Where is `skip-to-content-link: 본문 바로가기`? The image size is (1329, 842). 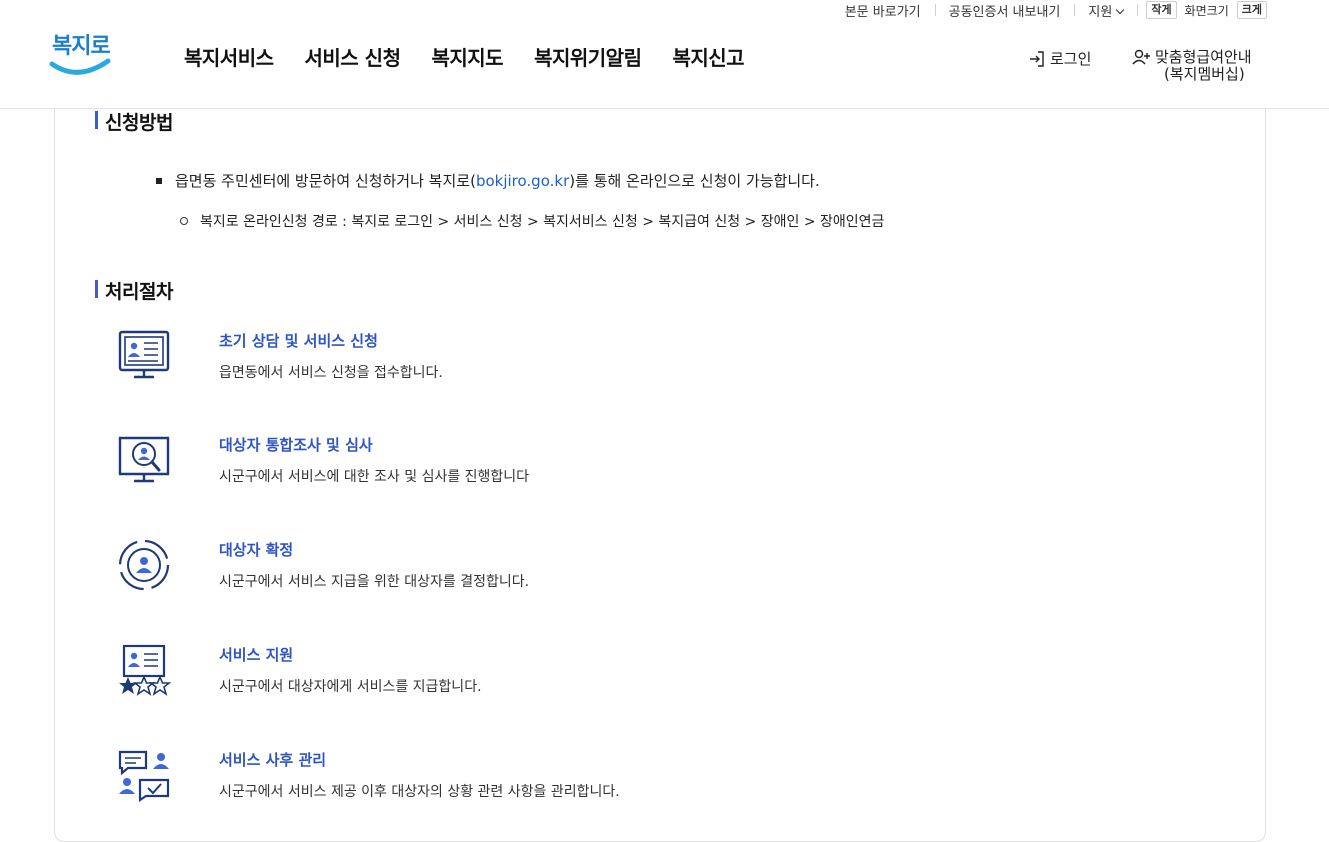 skip-to-content-link: 본문 바로가기 is located at coordinates (883, 10).